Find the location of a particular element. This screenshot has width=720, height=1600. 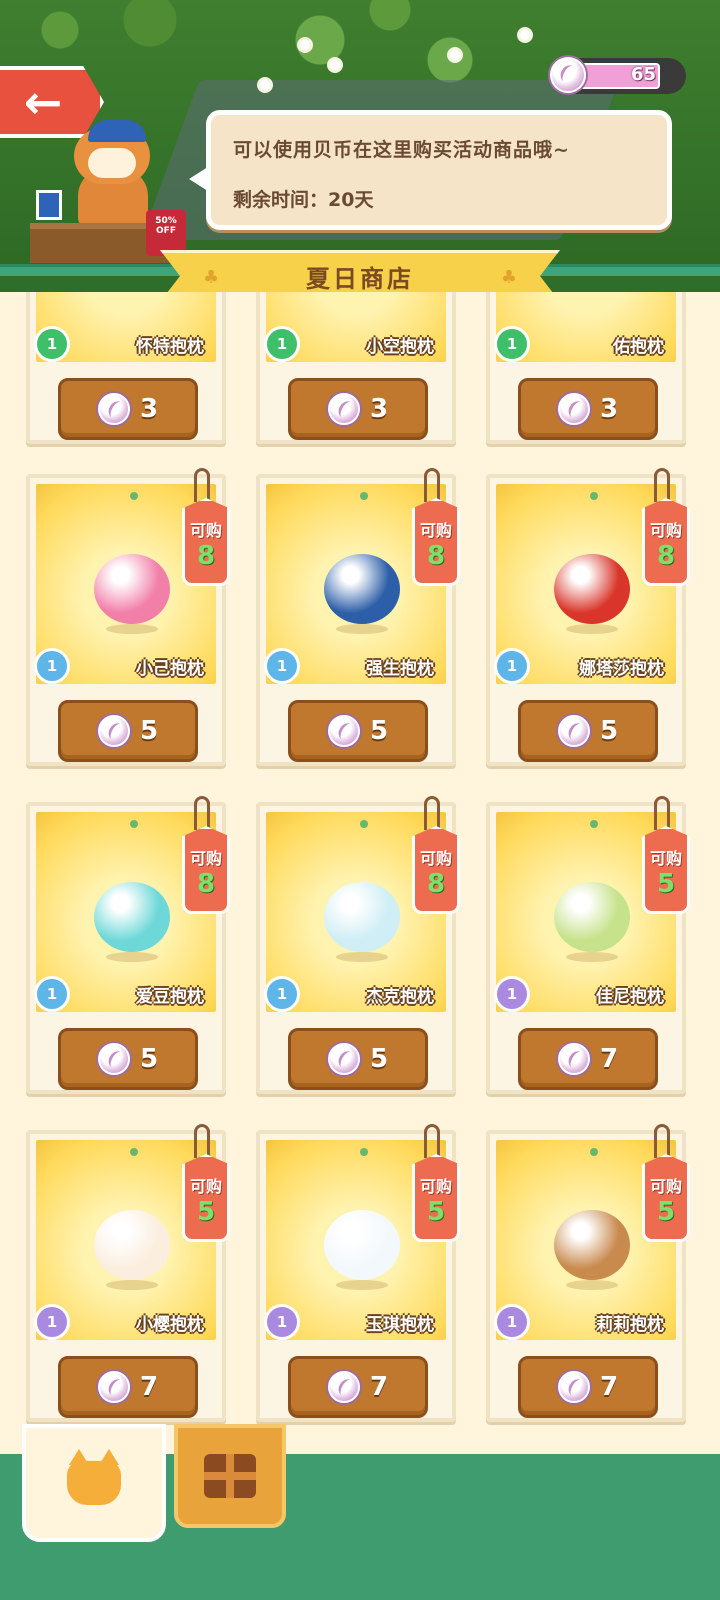

shop-item-card: 1 怀特抱枕 3 is located at coordinates (126, 368).